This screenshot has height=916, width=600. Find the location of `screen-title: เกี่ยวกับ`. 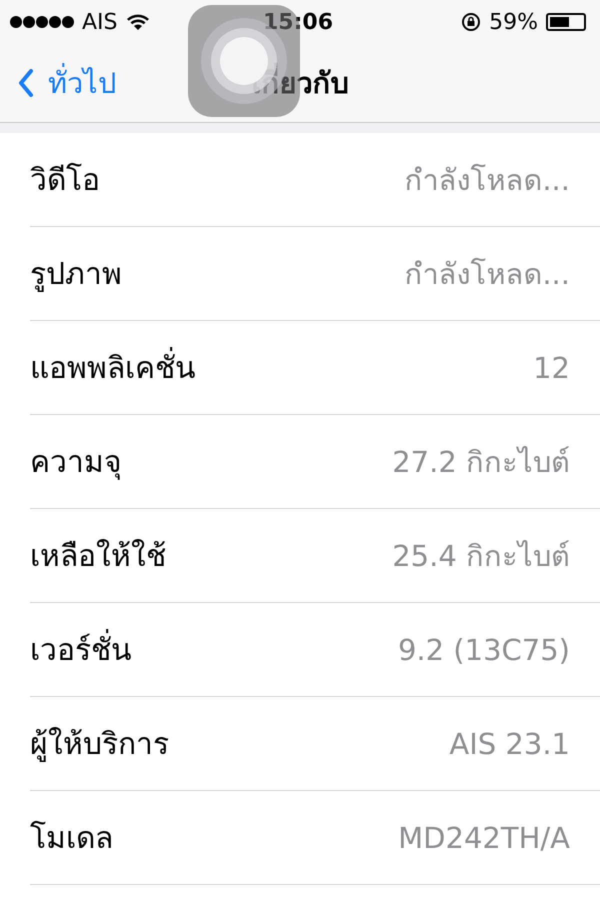

screen-title: เกี่ยวกับ is located at coordinates (300, 83).